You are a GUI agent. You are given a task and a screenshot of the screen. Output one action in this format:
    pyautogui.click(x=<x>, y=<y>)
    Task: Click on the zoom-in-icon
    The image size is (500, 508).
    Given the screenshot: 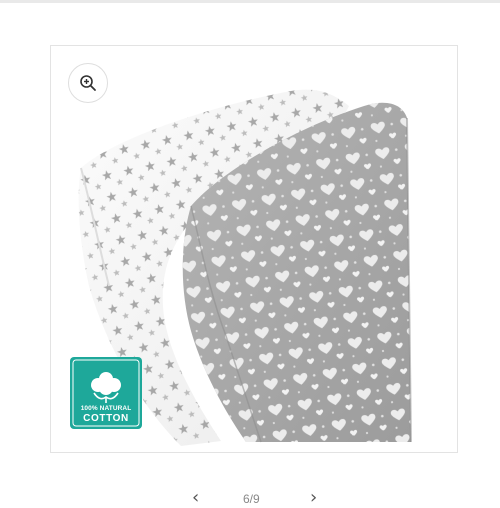 What is the action you would take?
    pyautogui.click(x=88, y=83)
    